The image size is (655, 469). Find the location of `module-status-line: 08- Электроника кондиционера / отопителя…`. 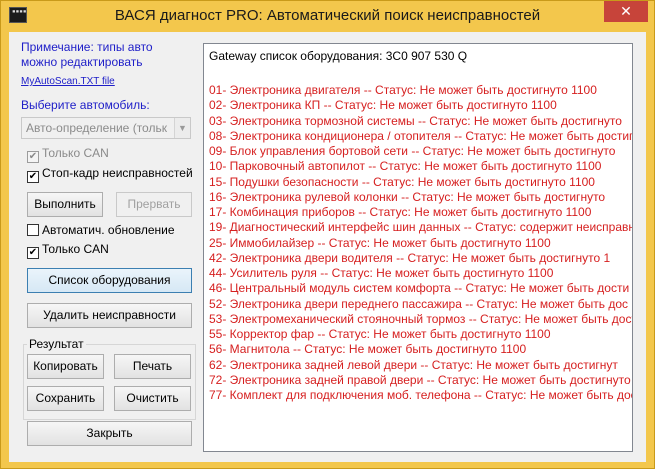

module-status-line: 08- Электроника кондиционера / отопителя… is located at coordinates (421, 135).